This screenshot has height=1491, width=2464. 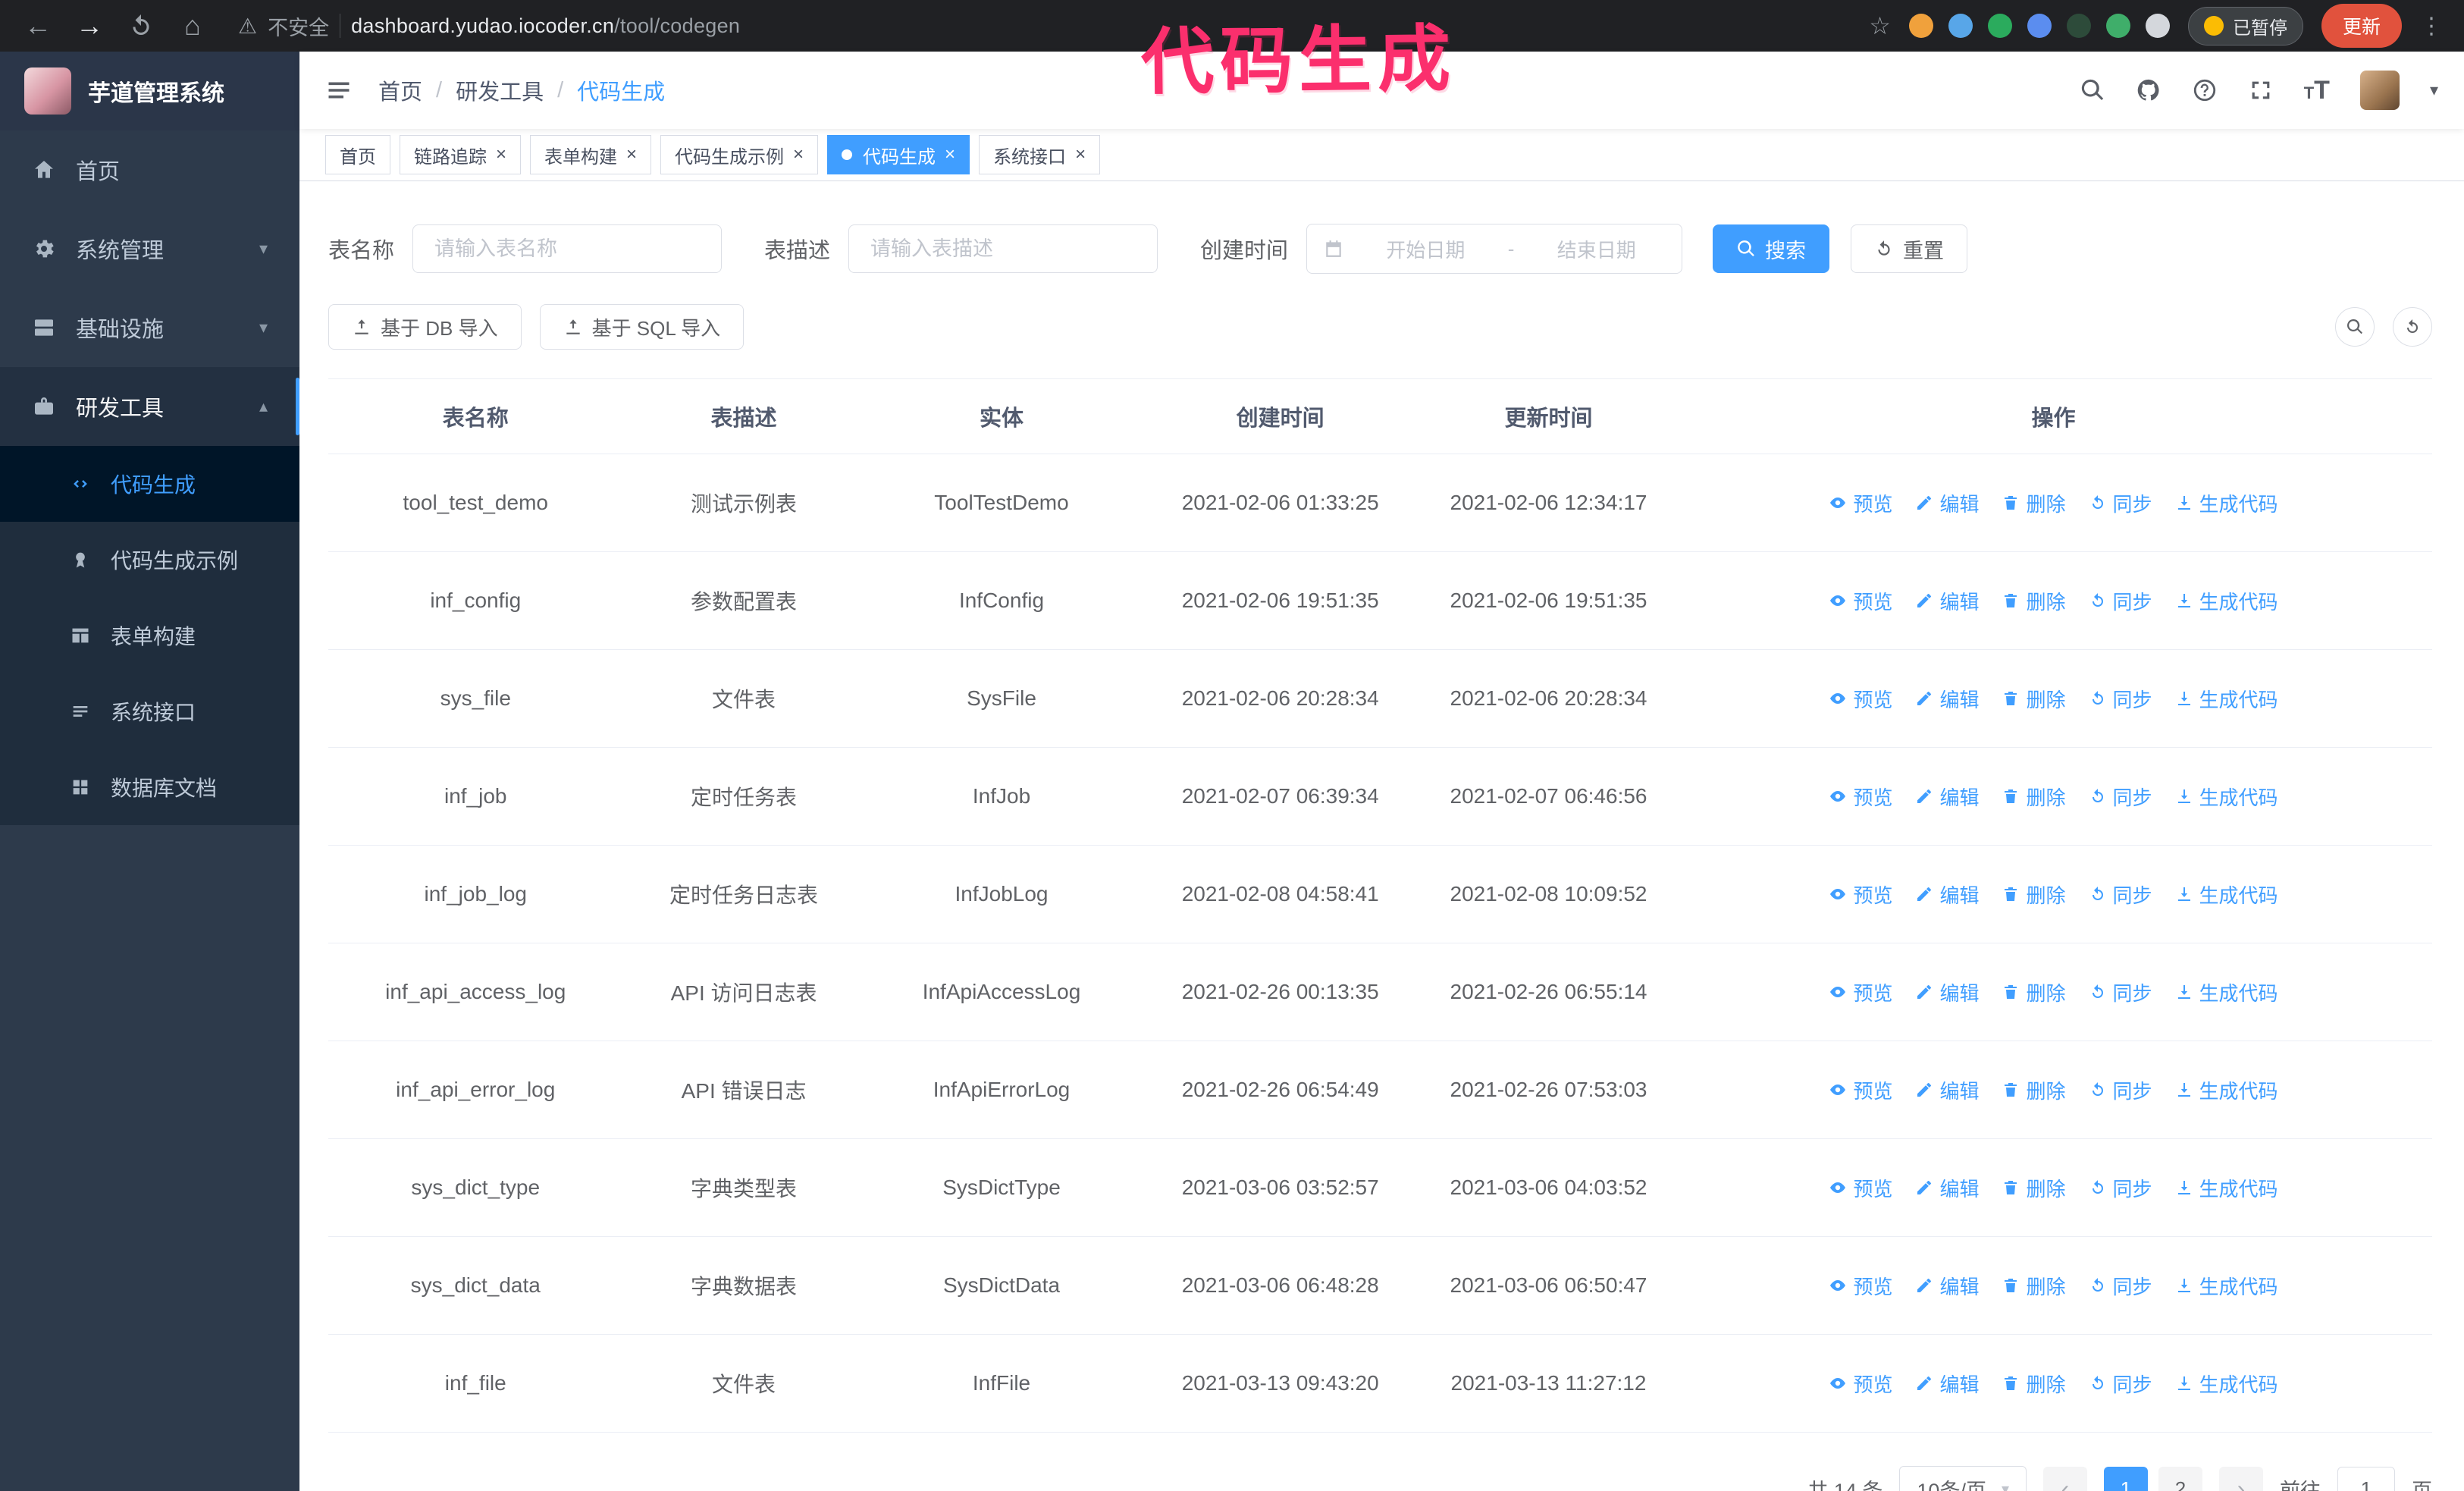 What do you see at coordinates (2355, 327) in the screenshot?
I see `toggle-search-button` at bounding box center [2355, 327].